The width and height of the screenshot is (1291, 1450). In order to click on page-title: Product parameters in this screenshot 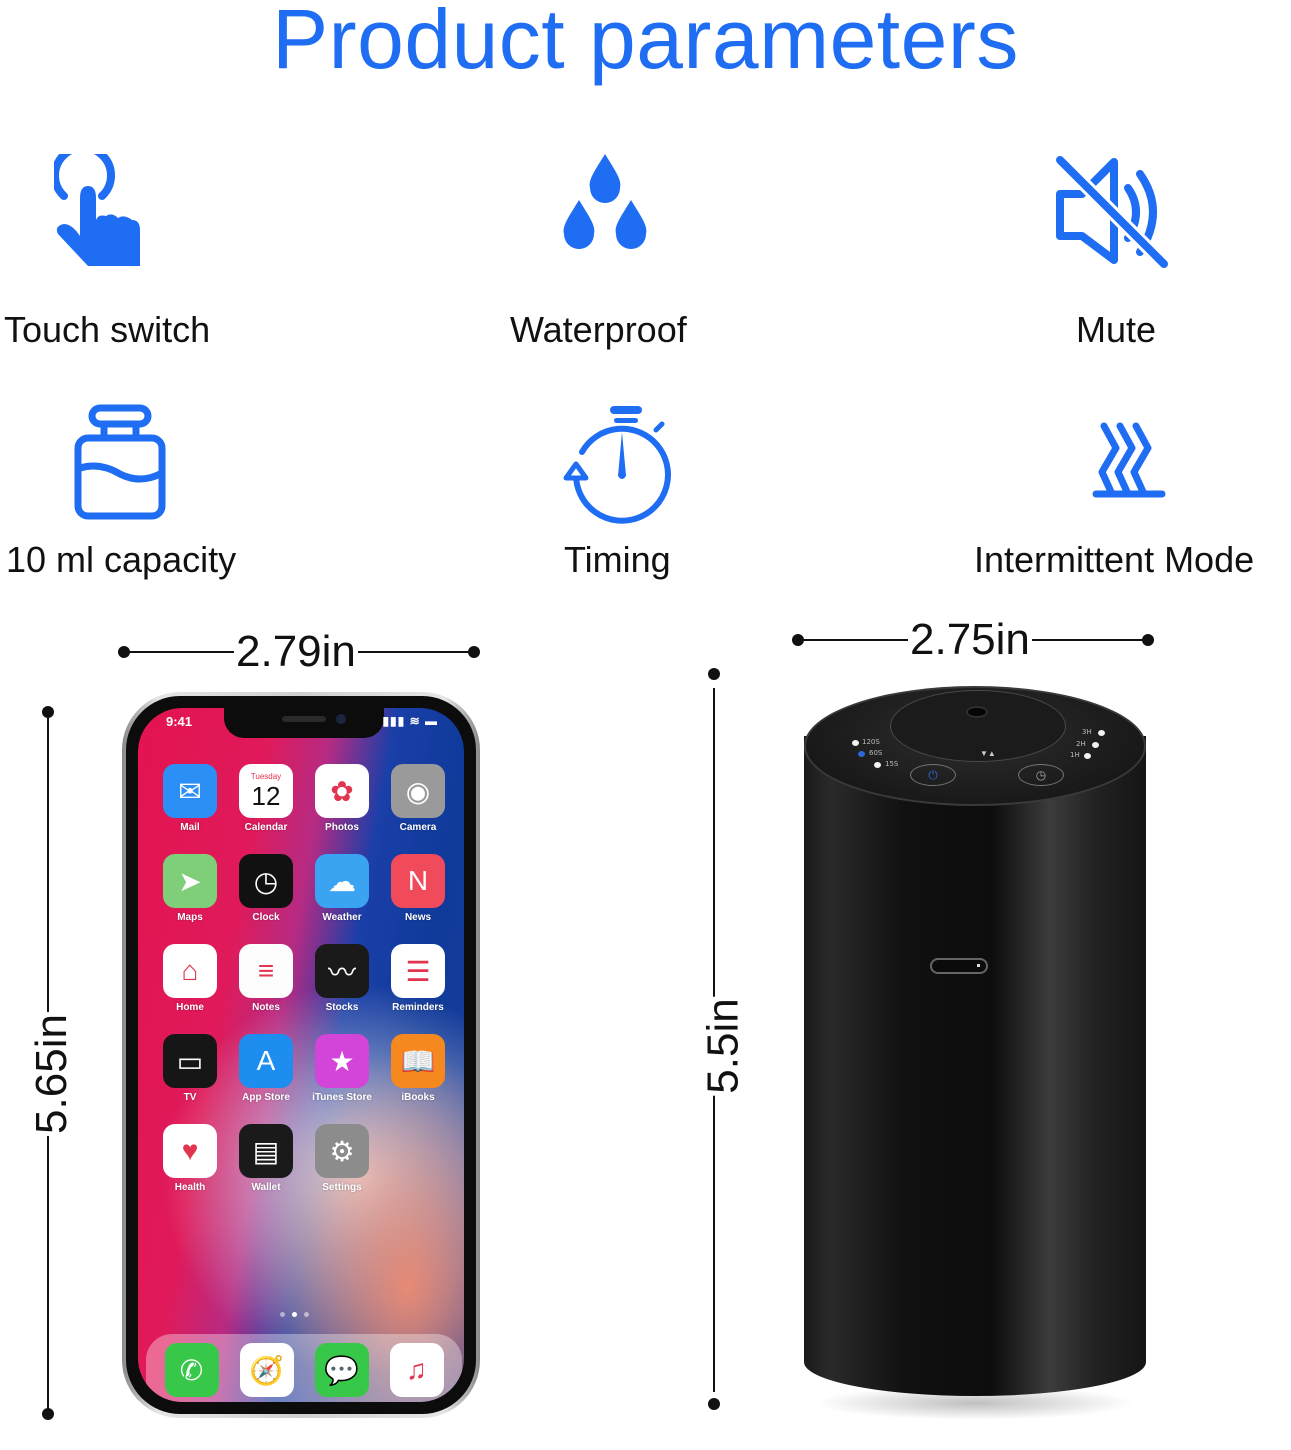, I will do `click(645, 43)`.